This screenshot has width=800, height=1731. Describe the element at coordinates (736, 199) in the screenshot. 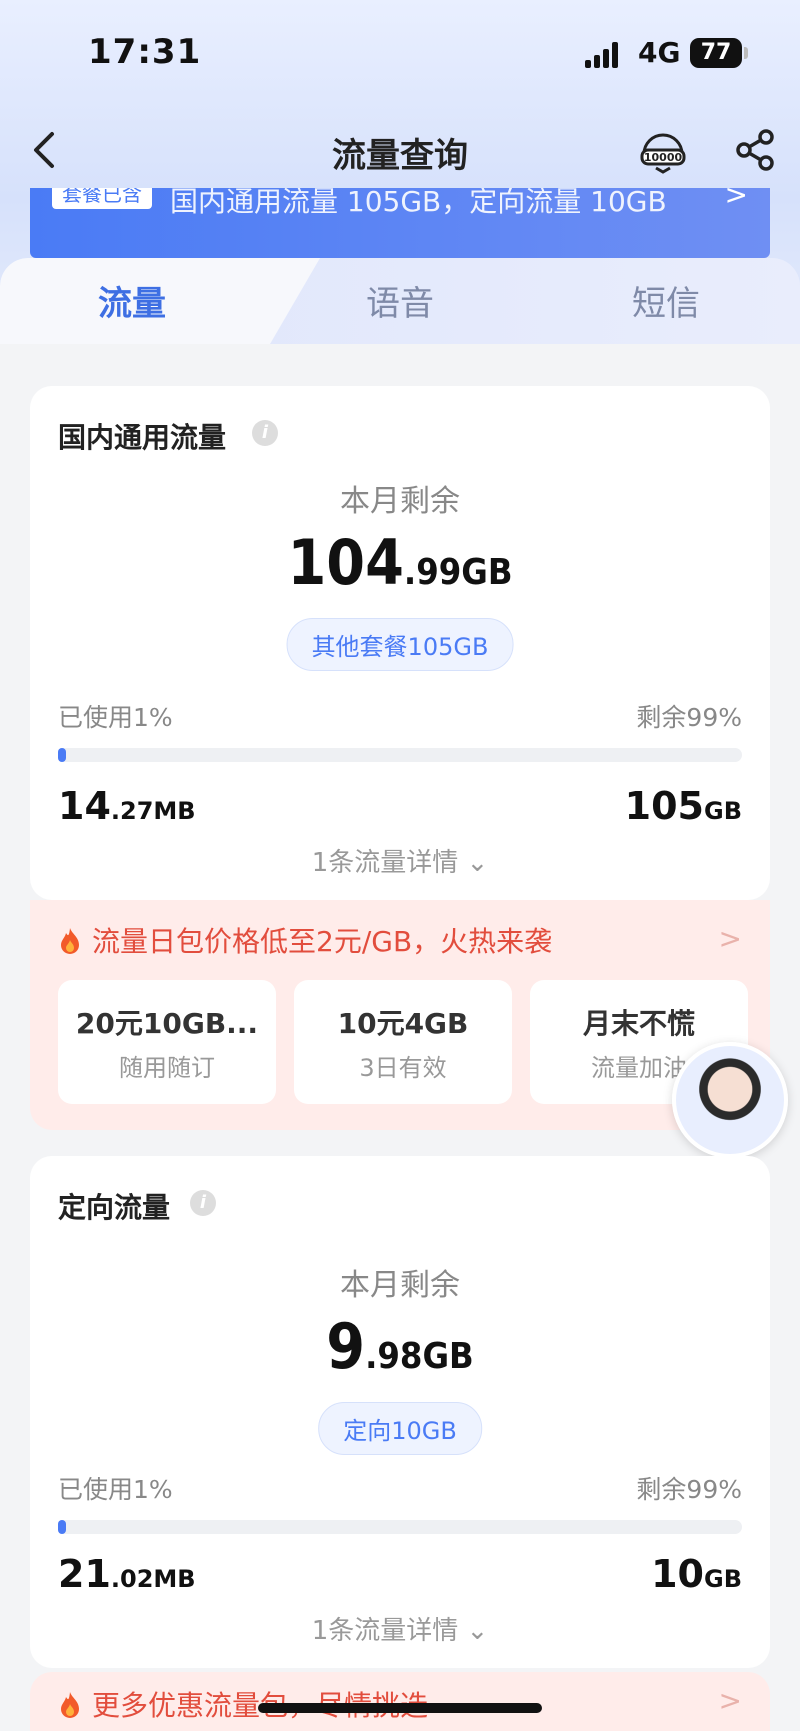

I see `banner-arrow-icon: >` at that location.